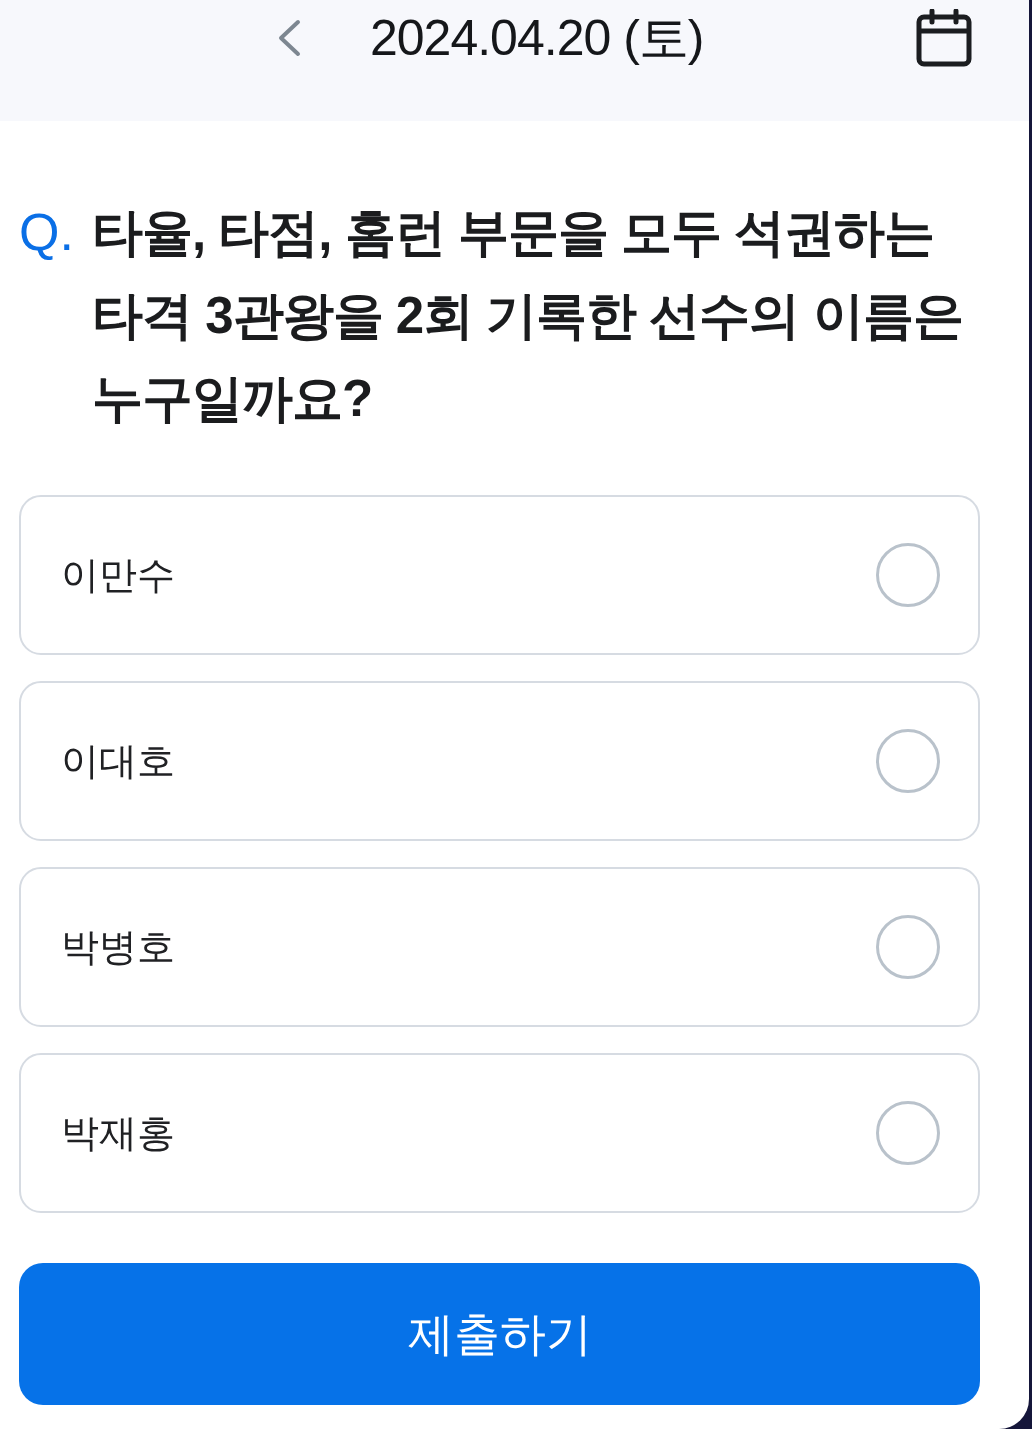  I want to click on back-icon, so click(289, 38).